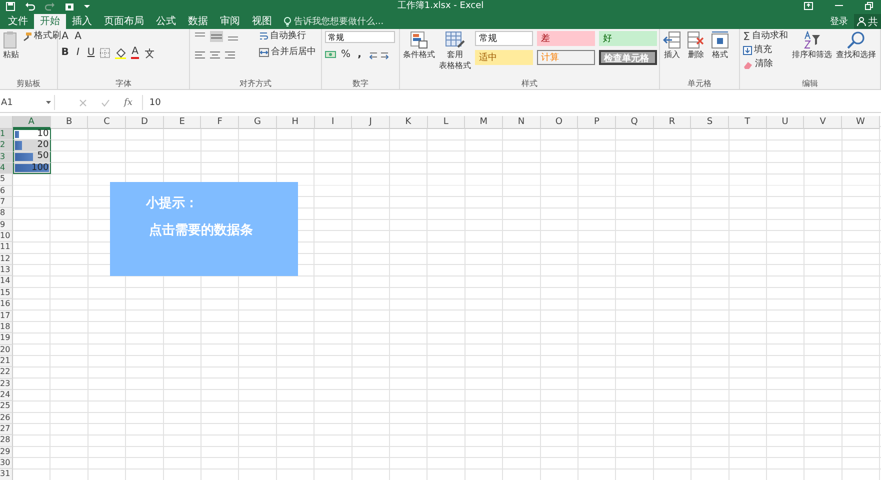 Image resolution: width=881 pixels, height=480 pixels. I want to click on ribbon-tab: 视图, so click(262, 21).